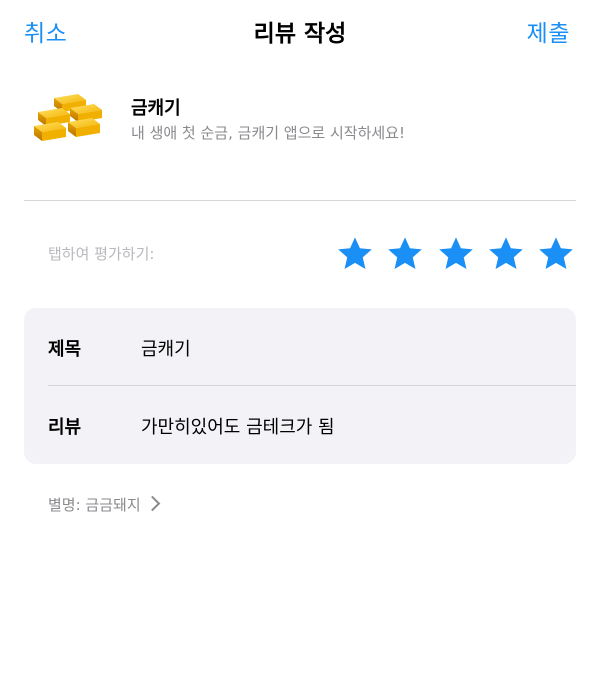  I want to click on nickname-link: 별명: 금금돼지, so click(104, 504).